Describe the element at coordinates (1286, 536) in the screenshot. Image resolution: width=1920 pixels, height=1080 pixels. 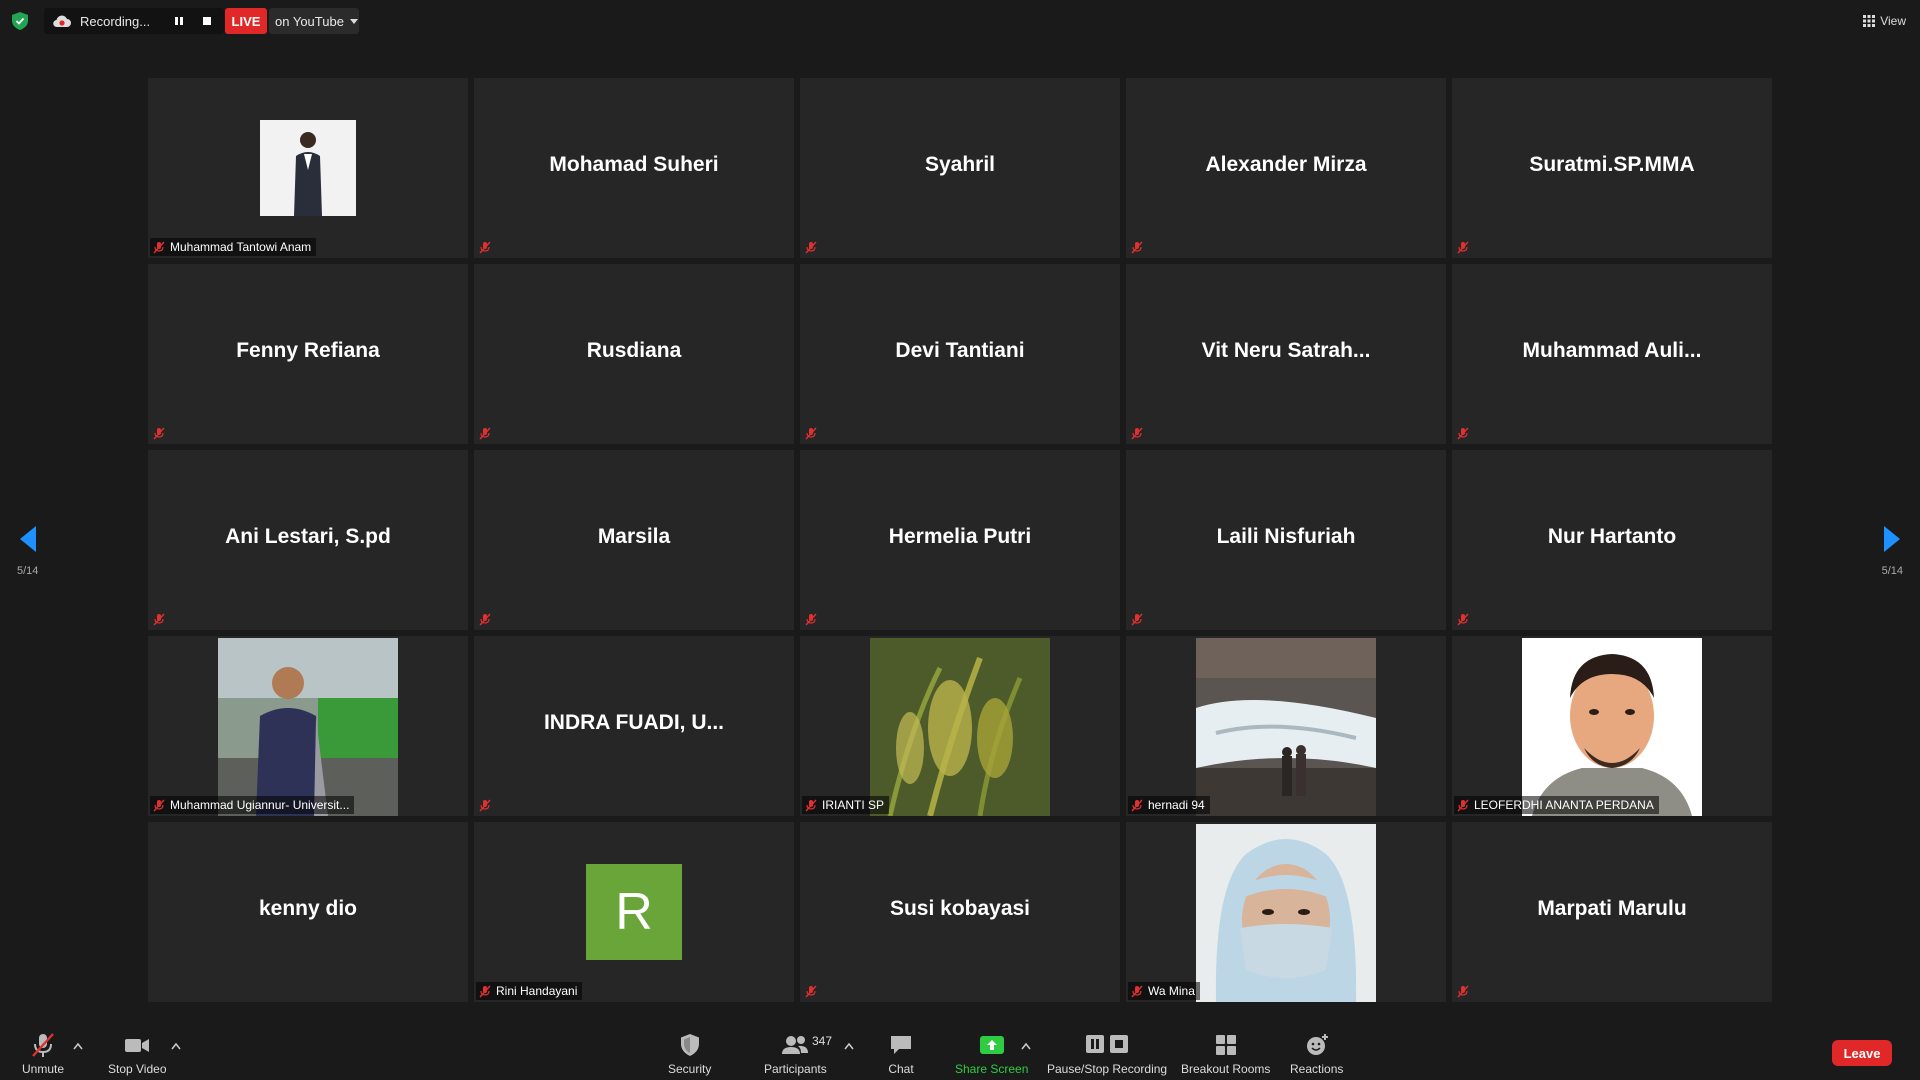
I see `participant-display-name: Laili Nisfuriah` at that location.